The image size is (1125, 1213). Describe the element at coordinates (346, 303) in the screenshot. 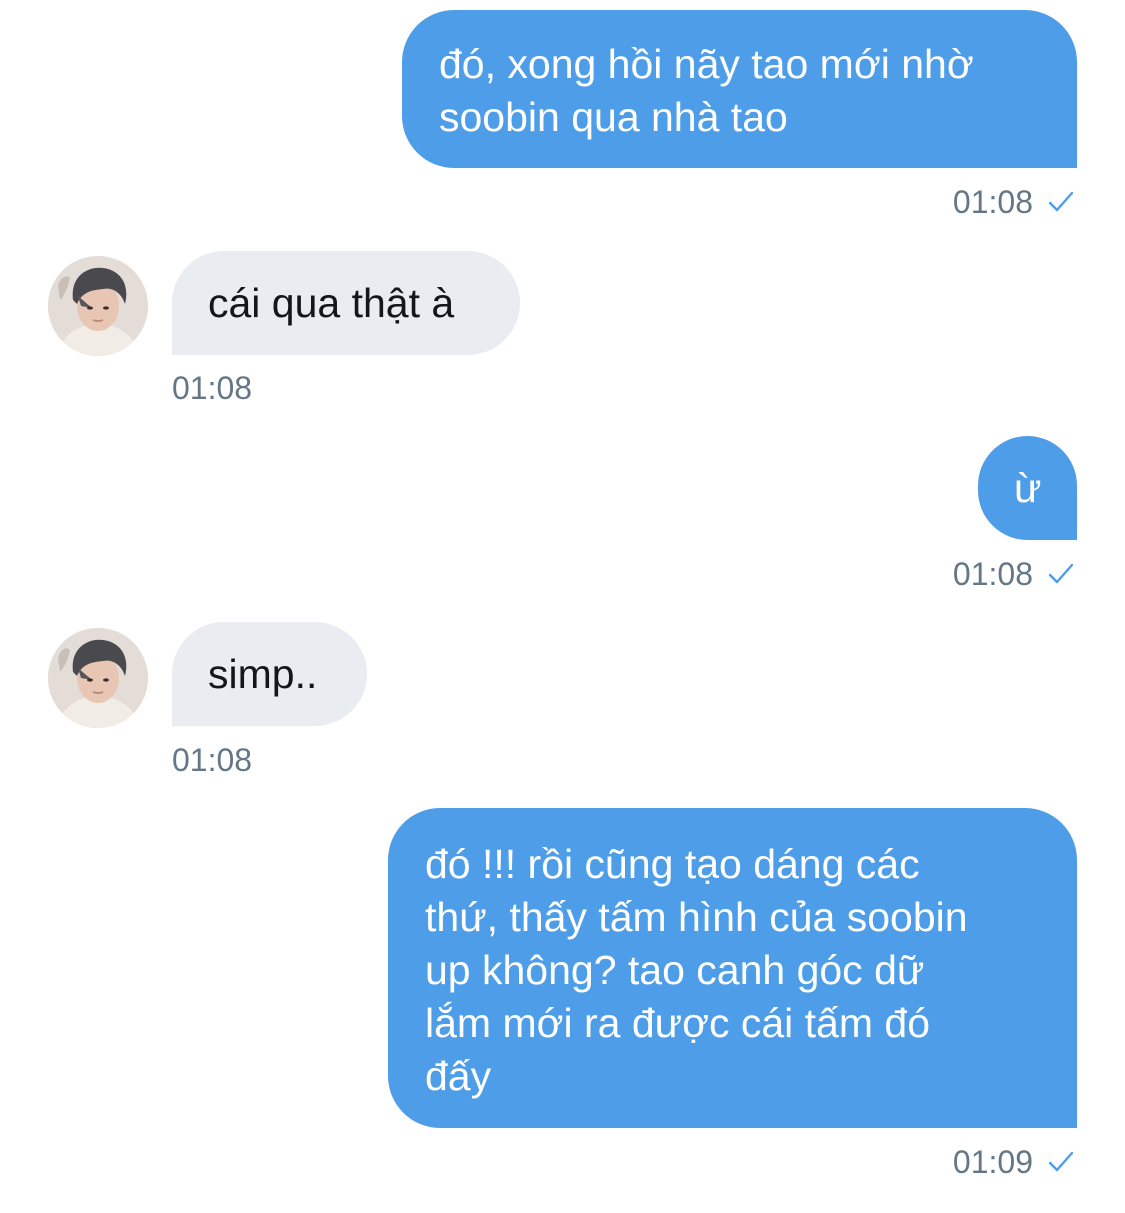

I see `message-bubble-incoming: cái qua thật à` at that location.